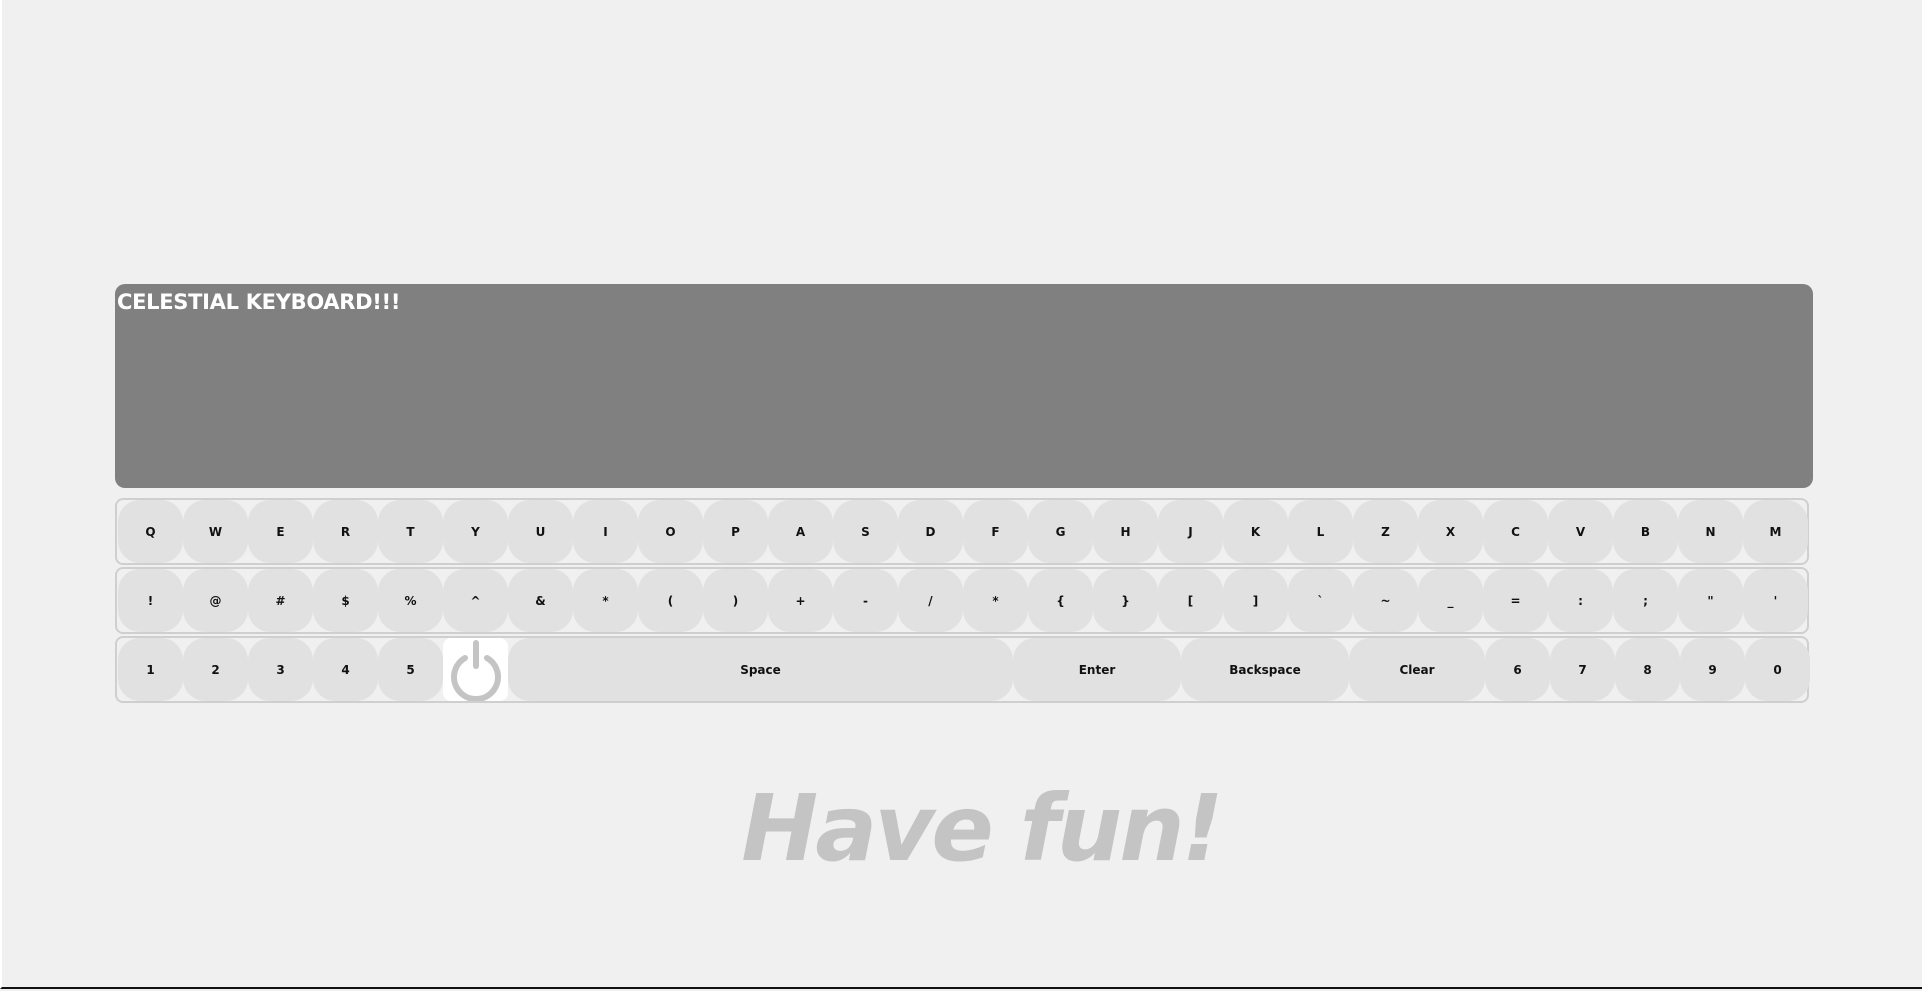  What do you see at coordinates (995, 531) in the screenshot?
I see `letter-key: F` at bounding box center [995, 531].